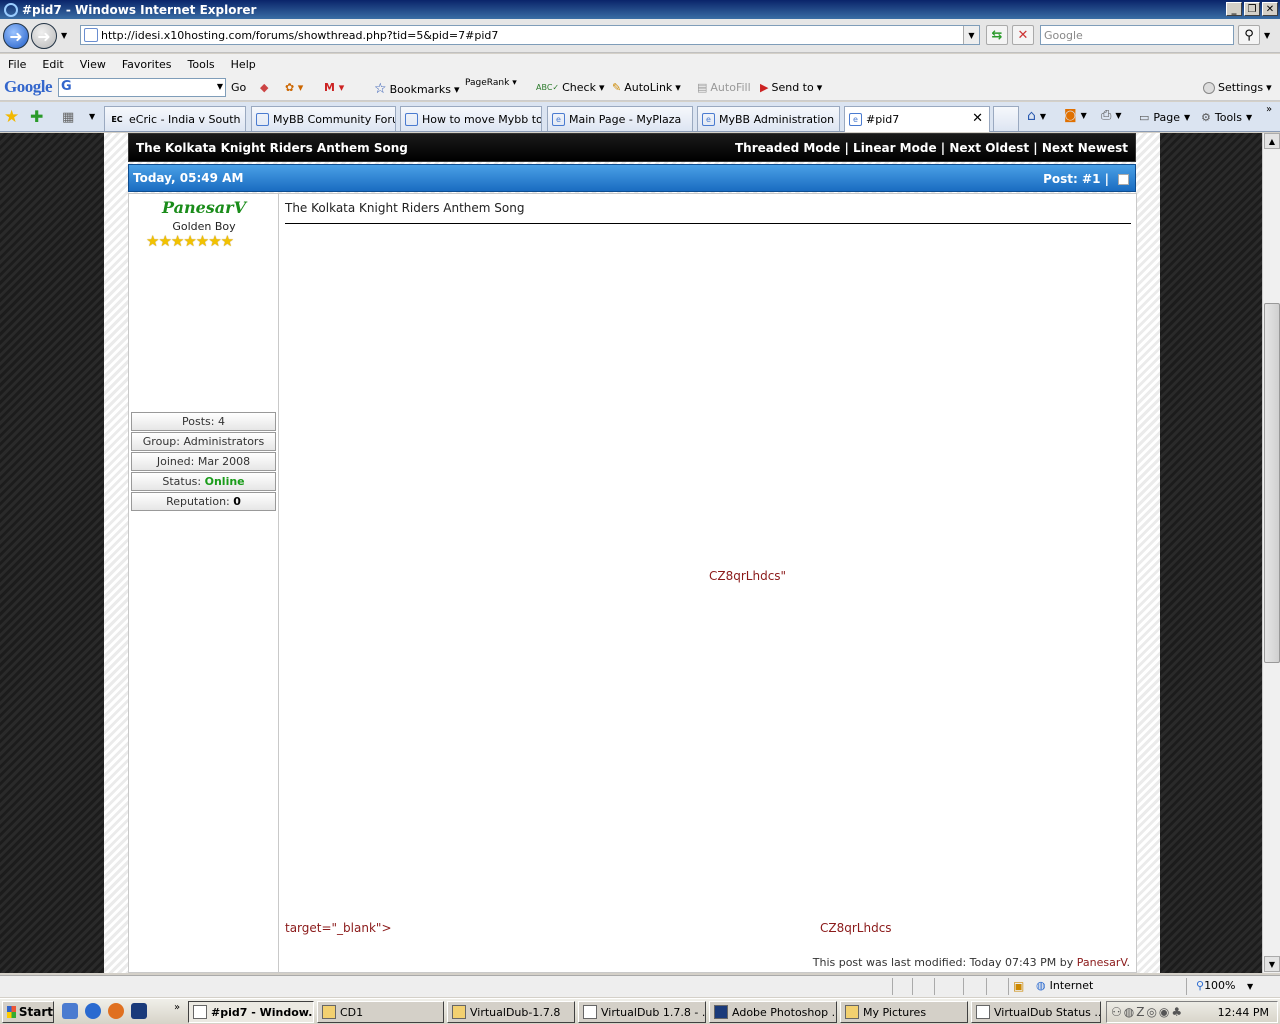  What do you see at coordinates (977, 118) in the screenshot?
I see `close-tab-icon: ✕` at bounding box center [977, 118].